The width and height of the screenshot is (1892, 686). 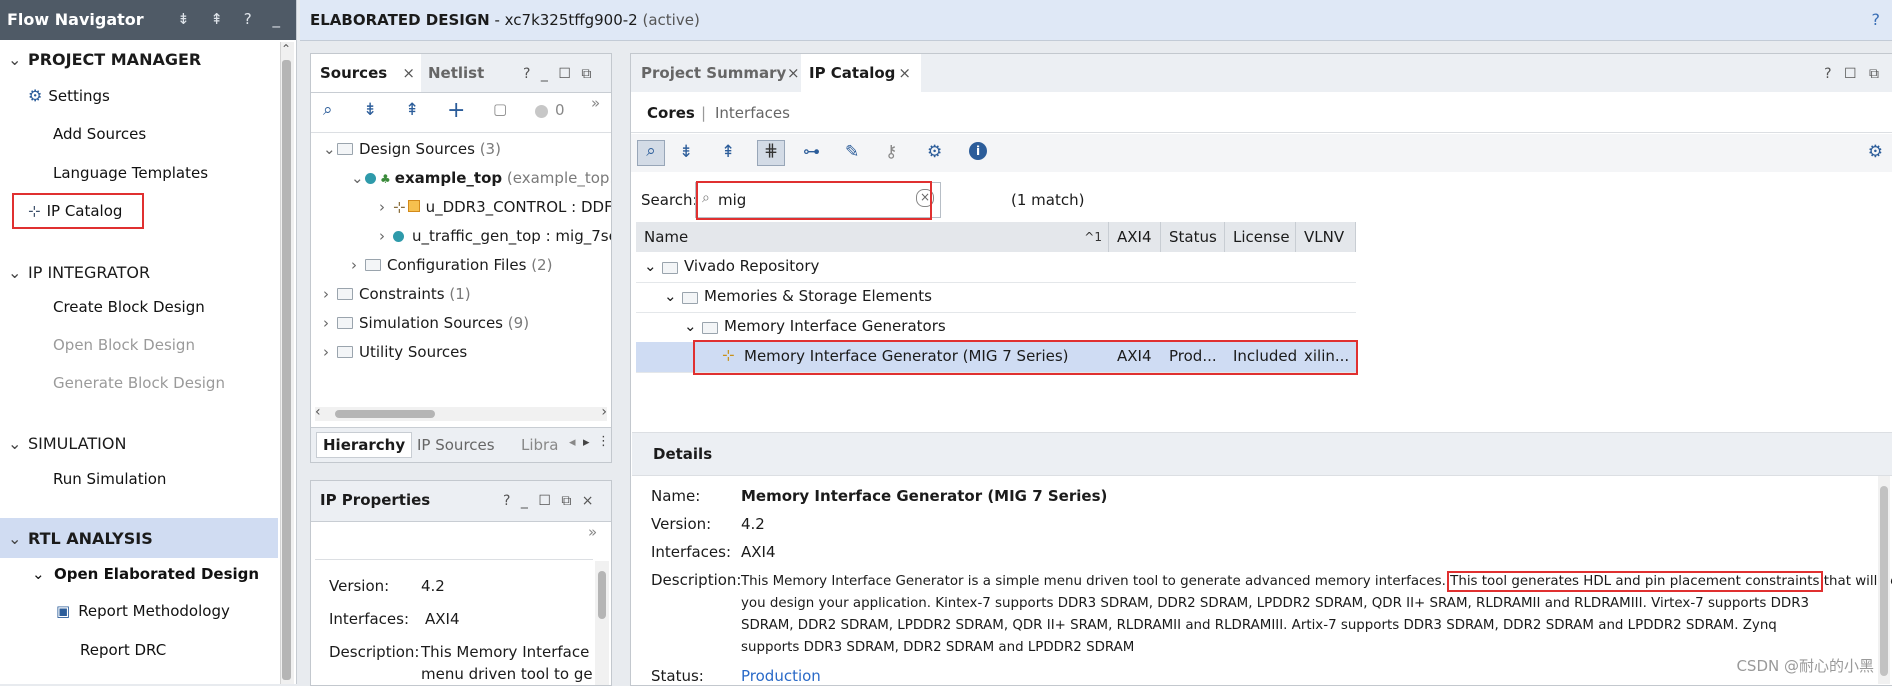 What do you see at coordinates (558, 74) in the screenshot?
I see `sources-panel-controls: ? _ ☐ ⧉` at bounding box center [558, 74].